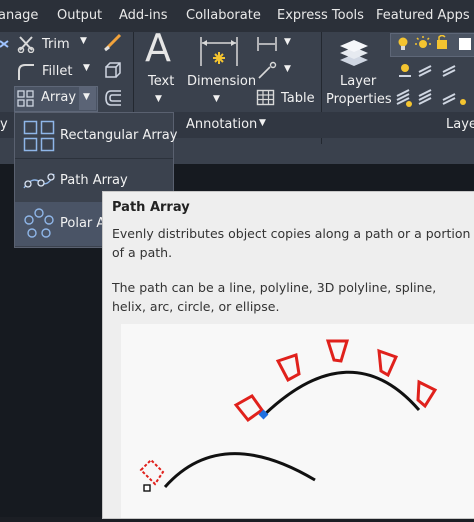 The height and width of the screenshot is (522, 474). I want to click on tab-add-ins: Add-ins, so click(143, 15).